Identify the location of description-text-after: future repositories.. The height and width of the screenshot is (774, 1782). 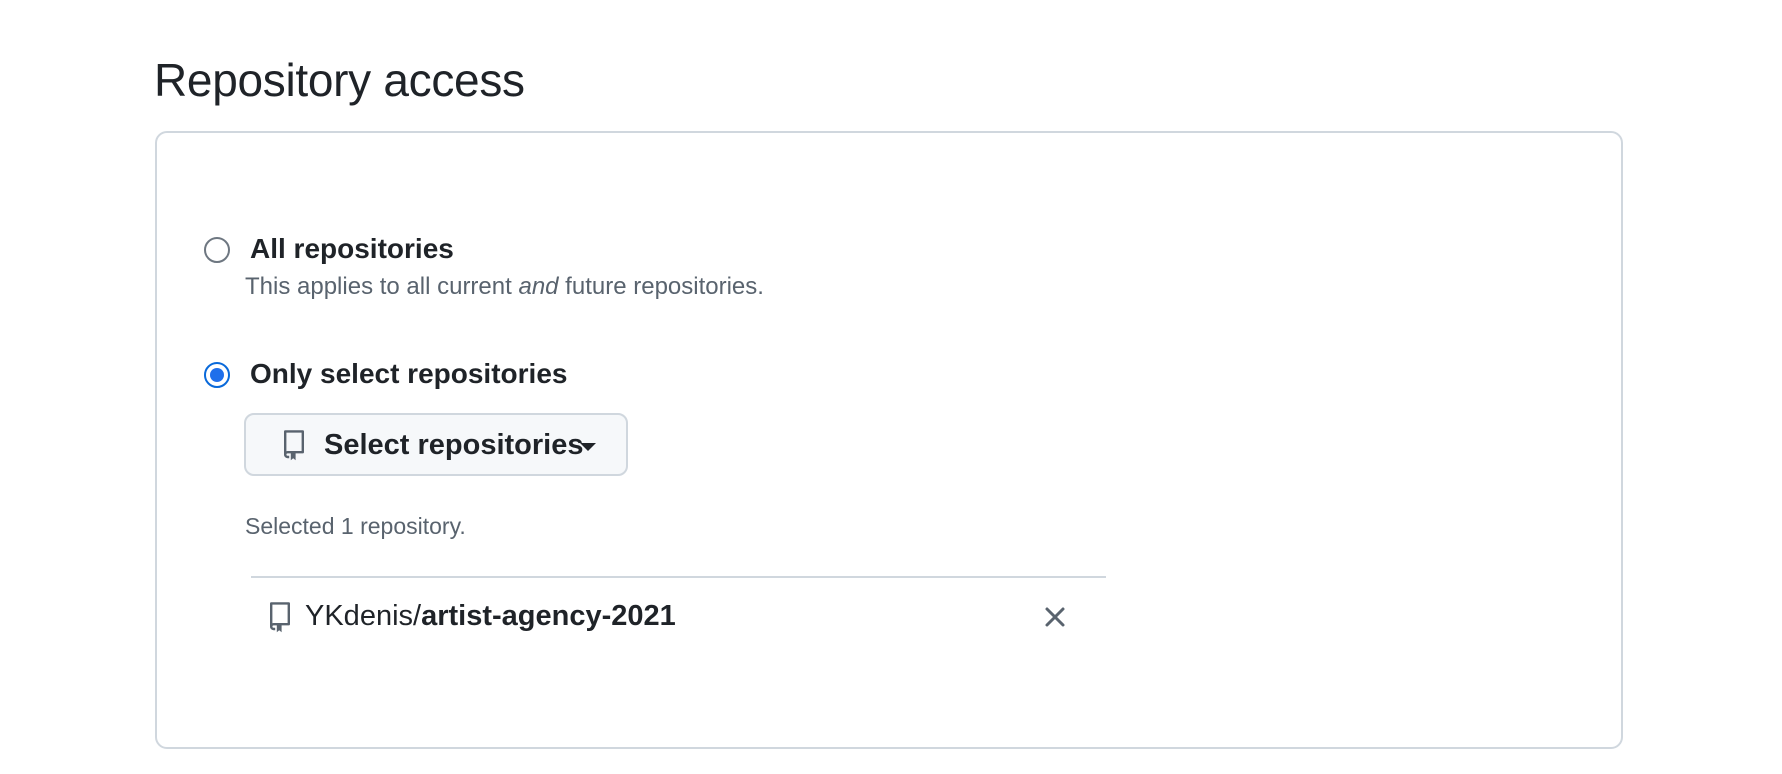
(661, 286).